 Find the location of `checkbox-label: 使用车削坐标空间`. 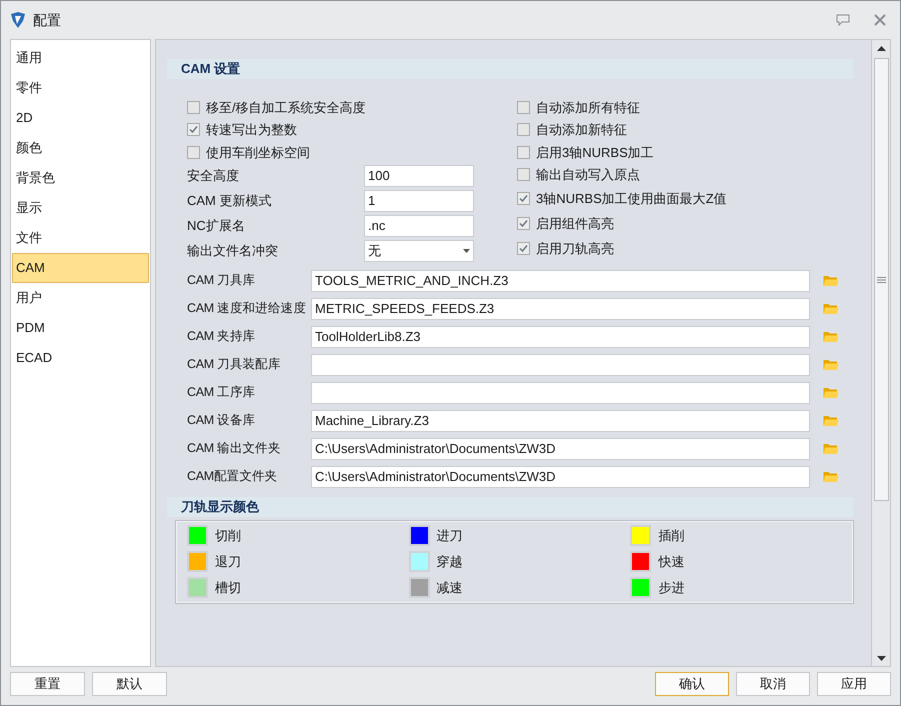

checkbox-label: 使用车削坐标空间 is located at coordinates (258, 153).